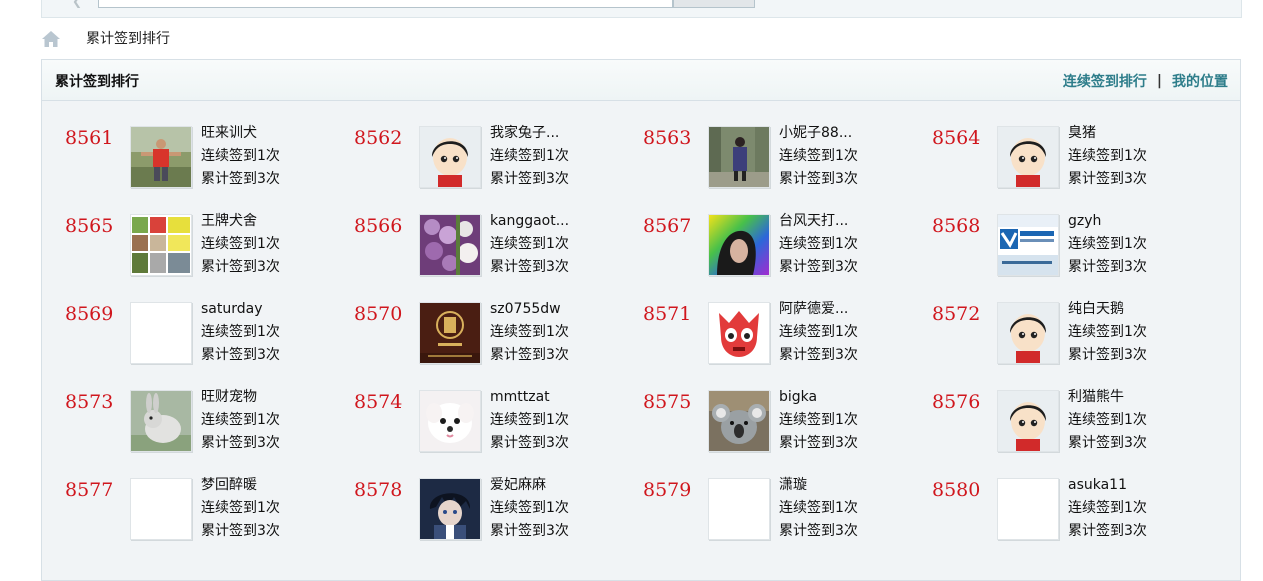 This screenshot has width=1263, height=581. I want to click on username-link: saturday, so click(240, 309).